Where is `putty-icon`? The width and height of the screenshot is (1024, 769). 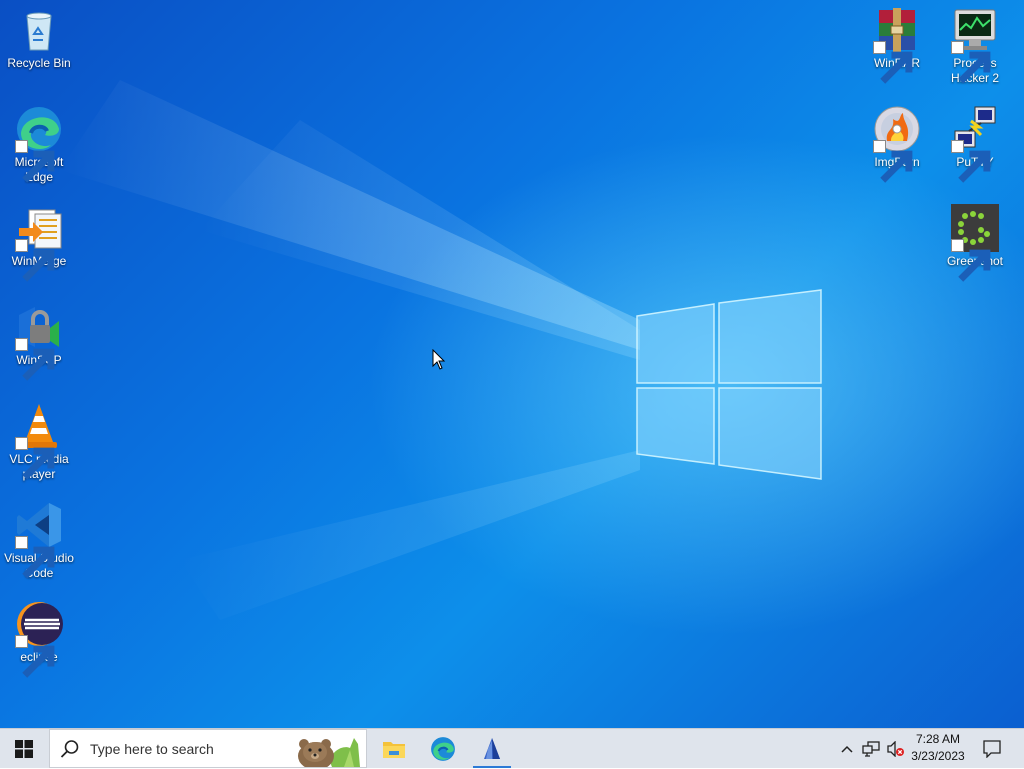
putty-icon is located at coordinates (975, 144).